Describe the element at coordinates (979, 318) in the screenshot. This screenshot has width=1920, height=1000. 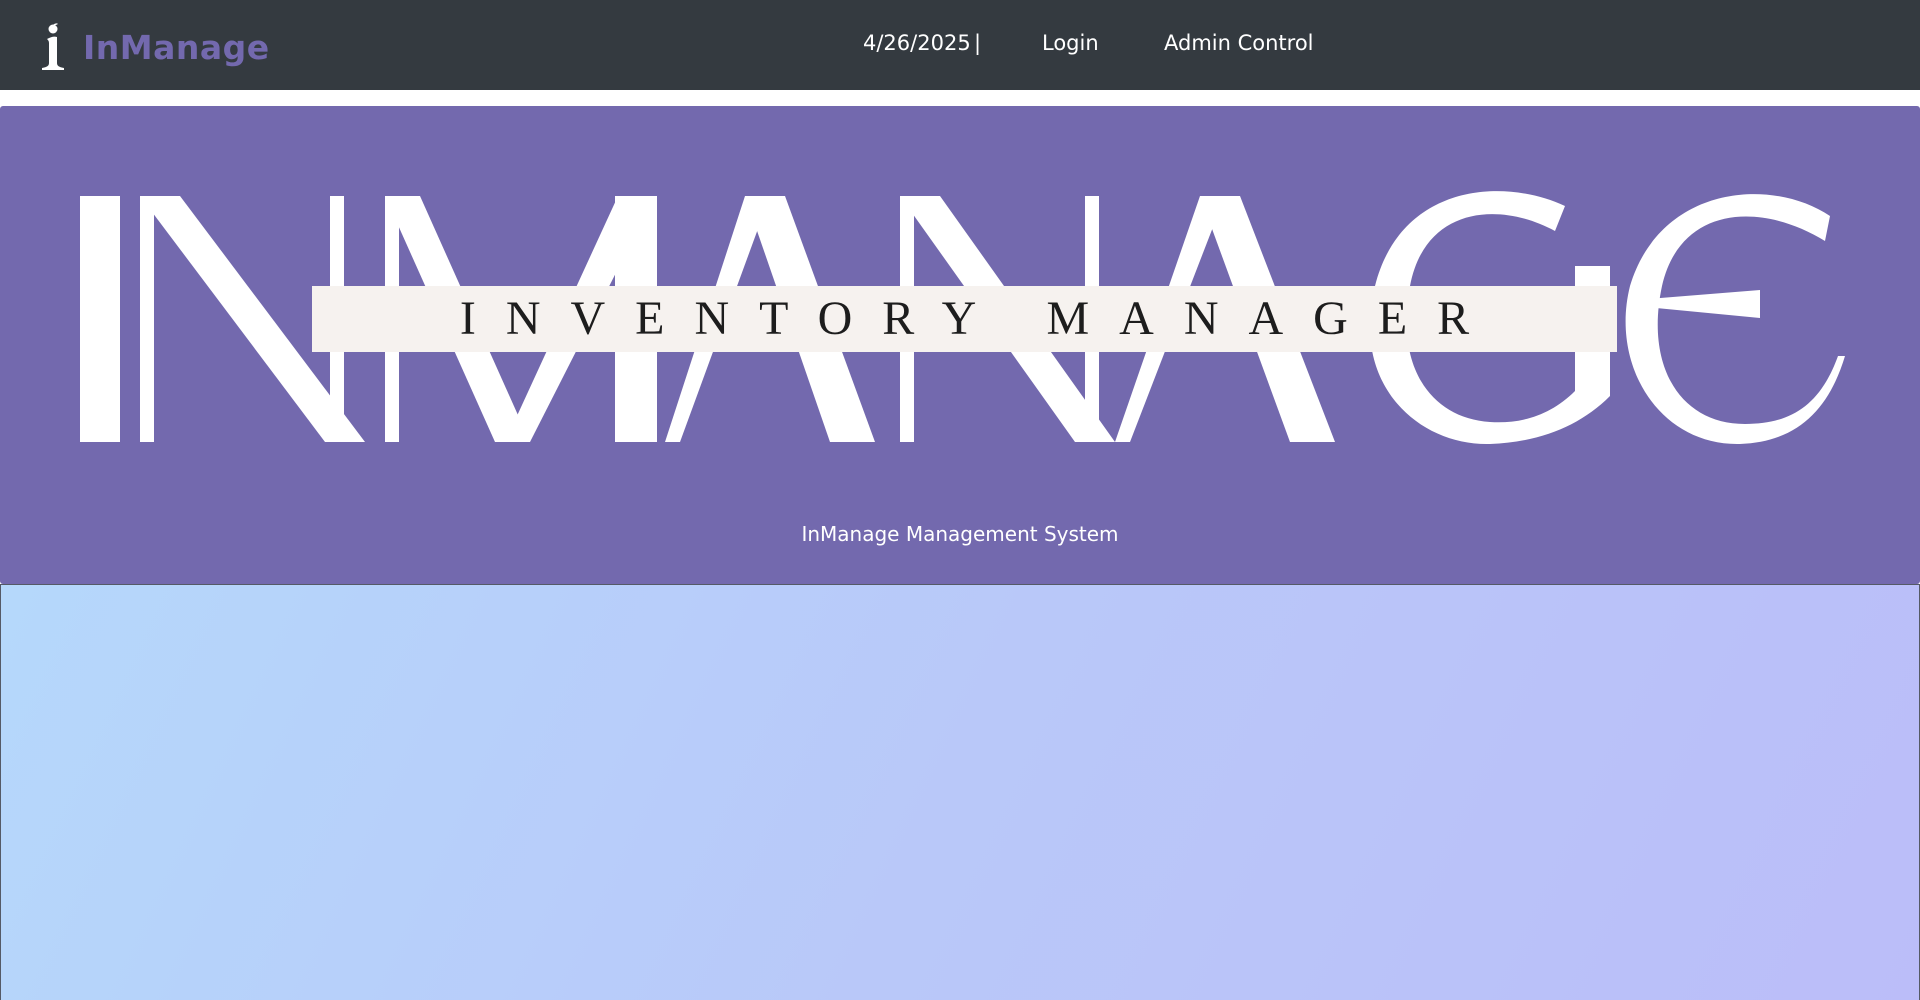
I see `hero-tagline: INVENTORY MANAGER` at that location.